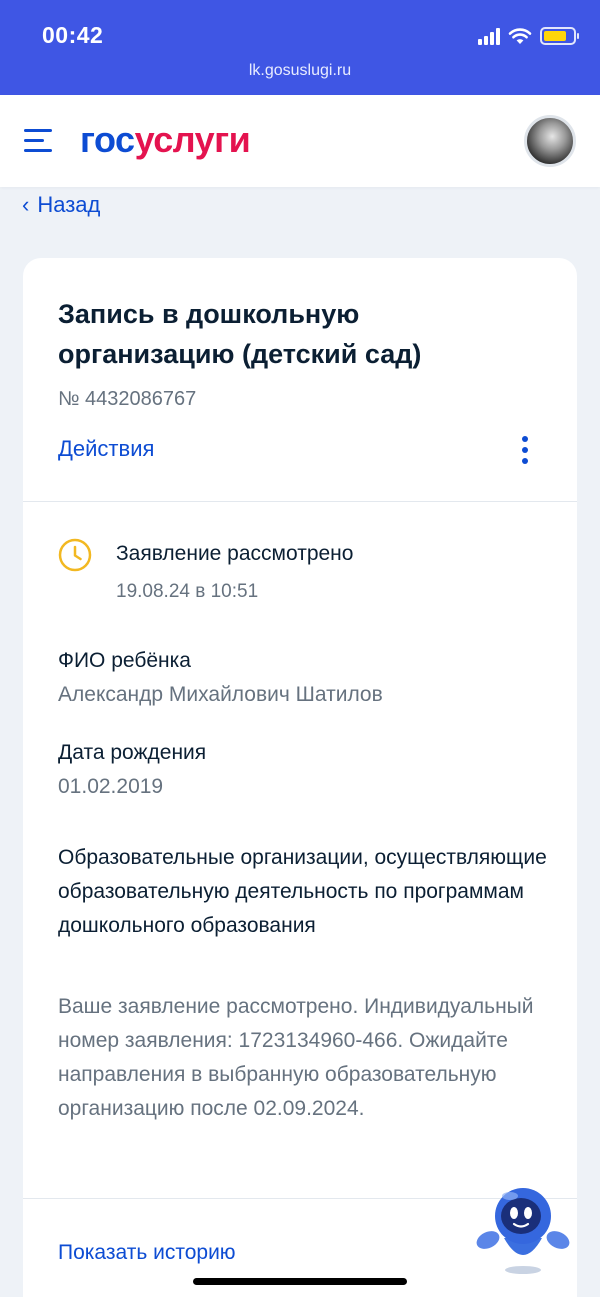  I want to click on home-indicator, so click(300, 1281).